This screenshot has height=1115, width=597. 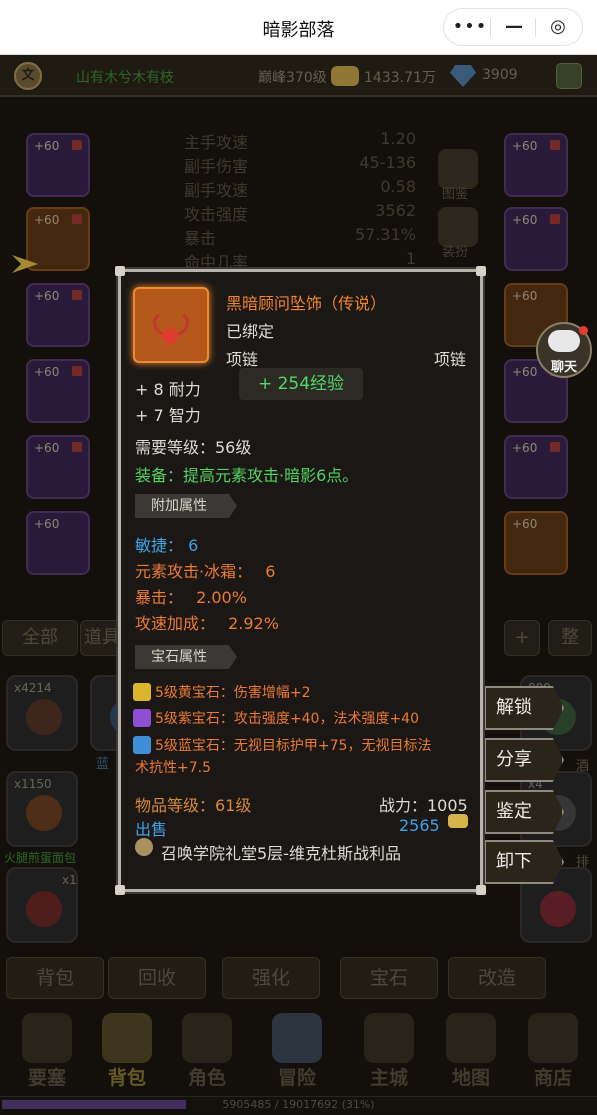 I want to click on chat-button: 聊天, so click(x=564, y=350).